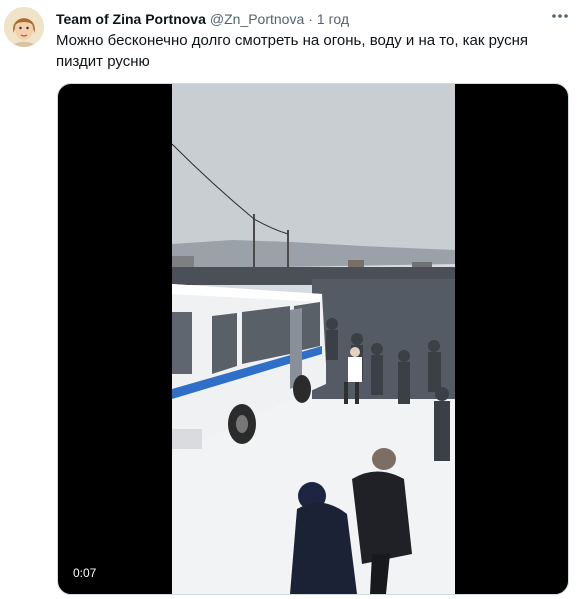 This screenshot has width=581, height=599. I want to click on user-handle: @Zn_Portnova, so click(257, 19).